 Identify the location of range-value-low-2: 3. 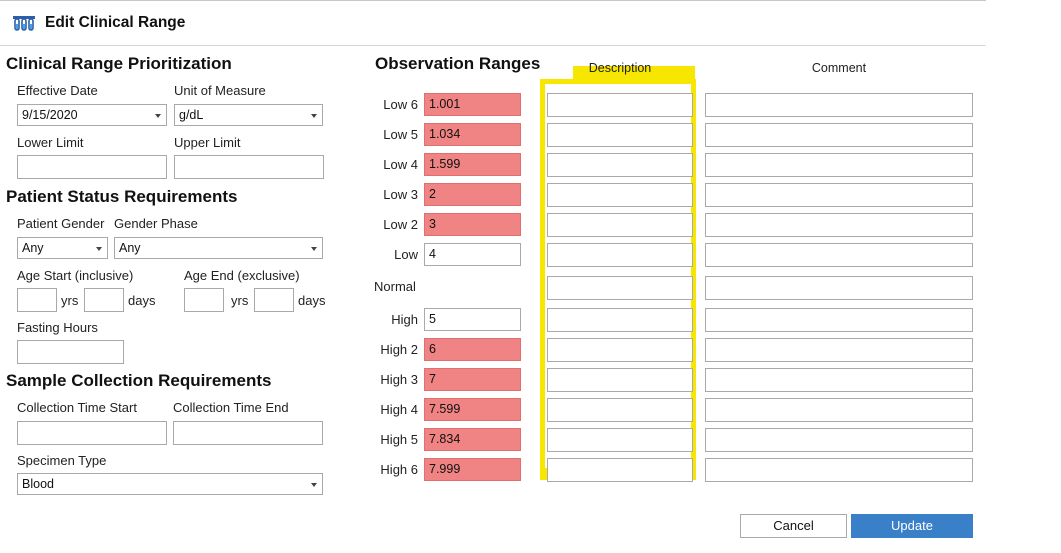
(472, 224).